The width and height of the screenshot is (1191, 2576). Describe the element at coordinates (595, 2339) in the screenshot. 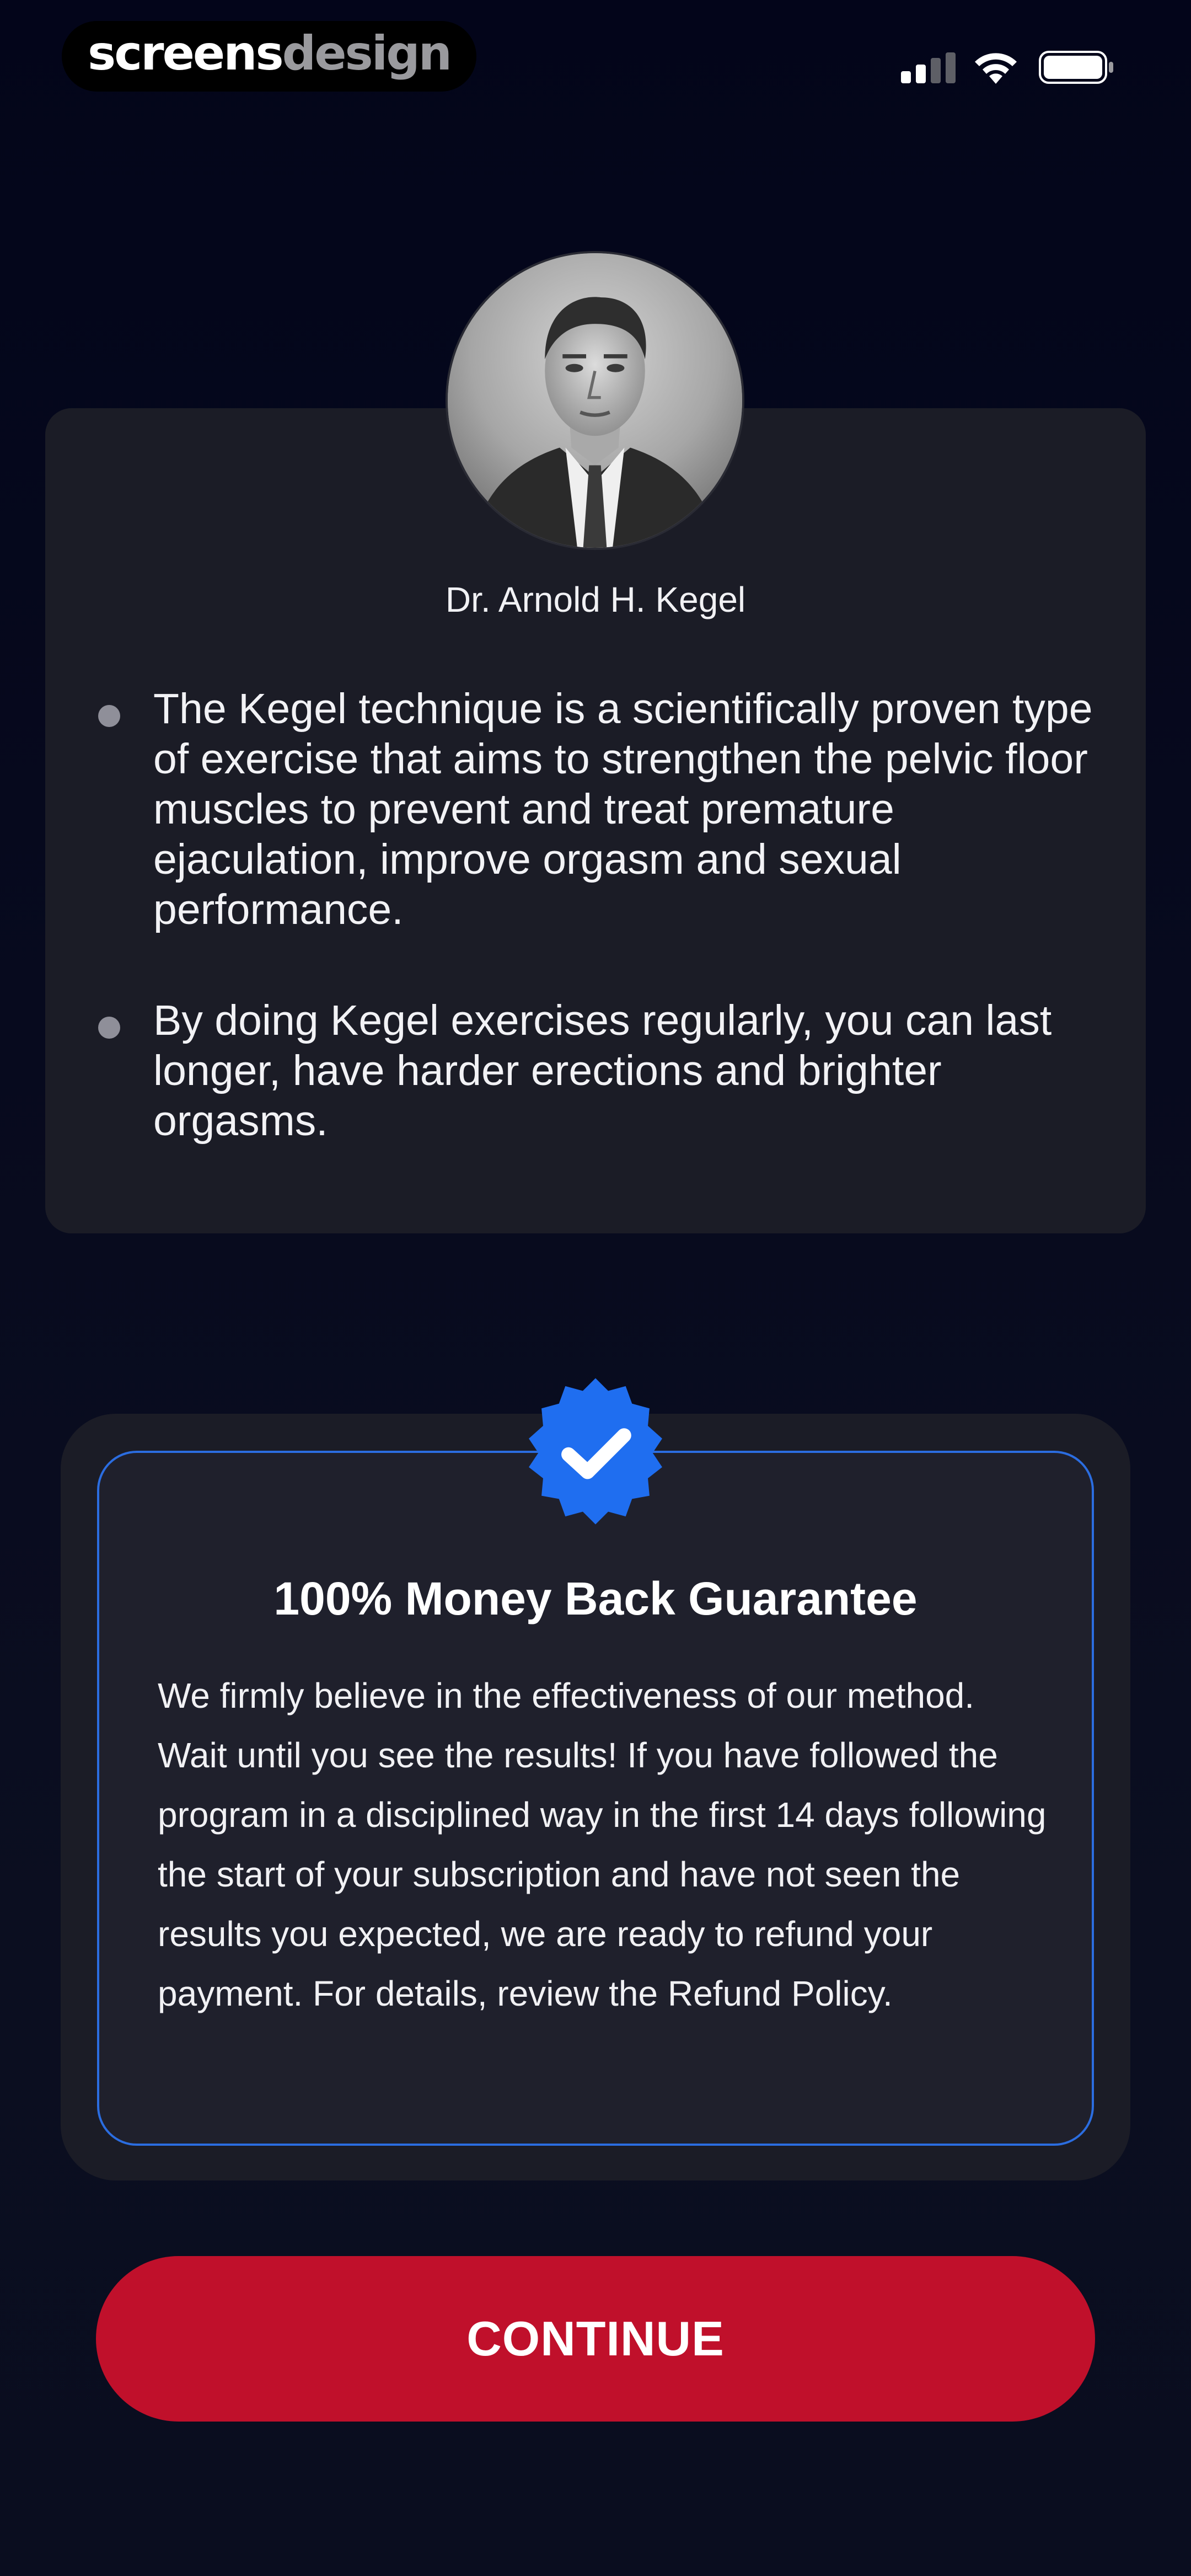

I see `continue-button: CONTINUE` at that location.